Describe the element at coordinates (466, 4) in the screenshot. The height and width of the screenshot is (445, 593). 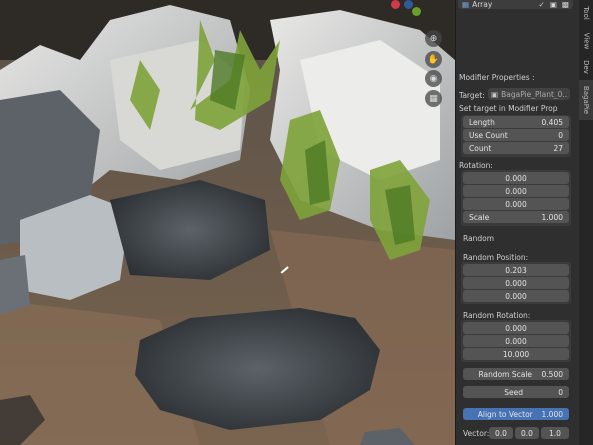
I see `modifier-icon: ▦` at that location.